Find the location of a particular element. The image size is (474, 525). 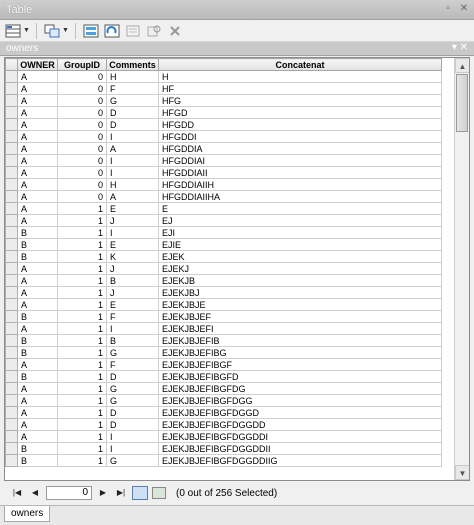

table-row: B 1 K EJEK is located at coordinates (223, 256).